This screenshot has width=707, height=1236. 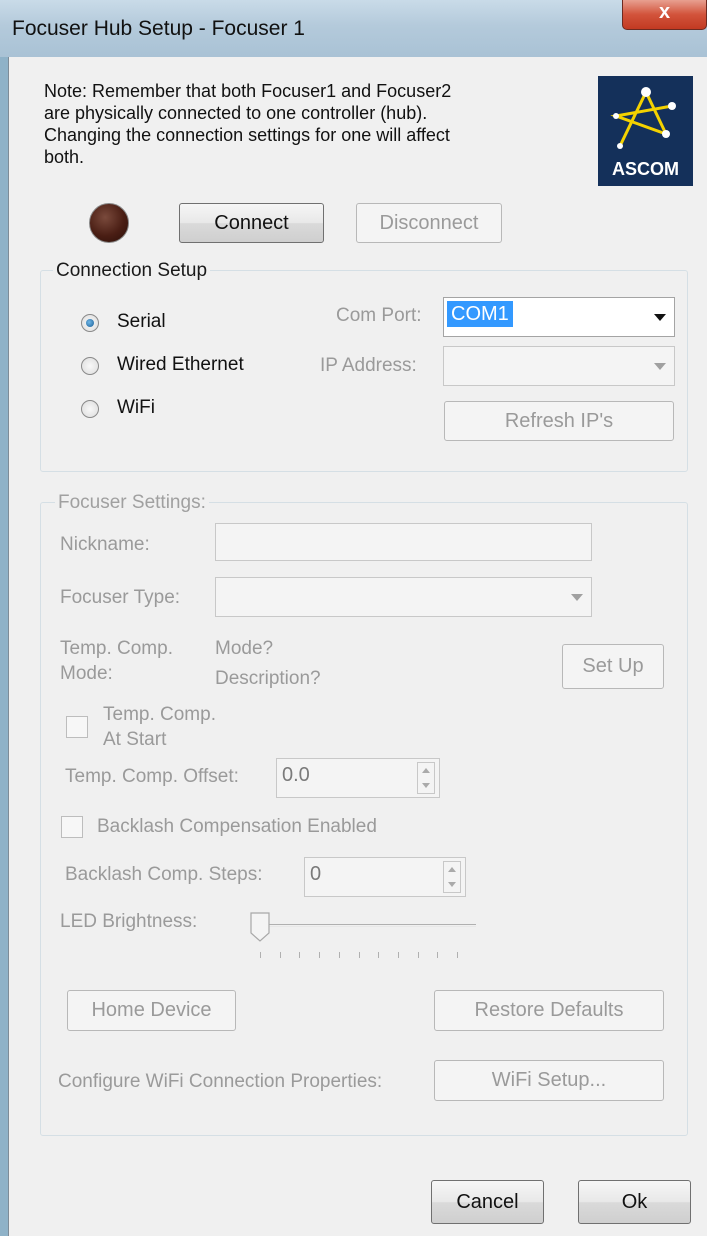 What do you see at coordinates (385, 877) in the screenshot?
I see `backlash-steps-stepper: 0` at bounding box center [385, 877].